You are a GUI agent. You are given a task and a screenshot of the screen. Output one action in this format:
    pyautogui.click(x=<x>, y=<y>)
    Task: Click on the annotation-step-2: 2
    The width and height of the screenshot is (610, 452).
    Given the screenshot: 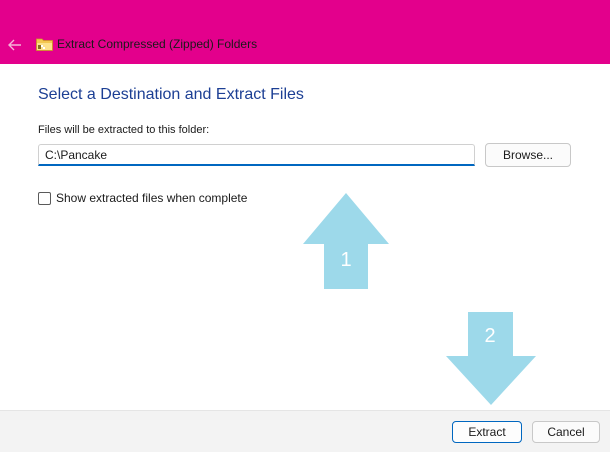 What is the action you would take?
    pyautogui.click(x=490, y=336)
    